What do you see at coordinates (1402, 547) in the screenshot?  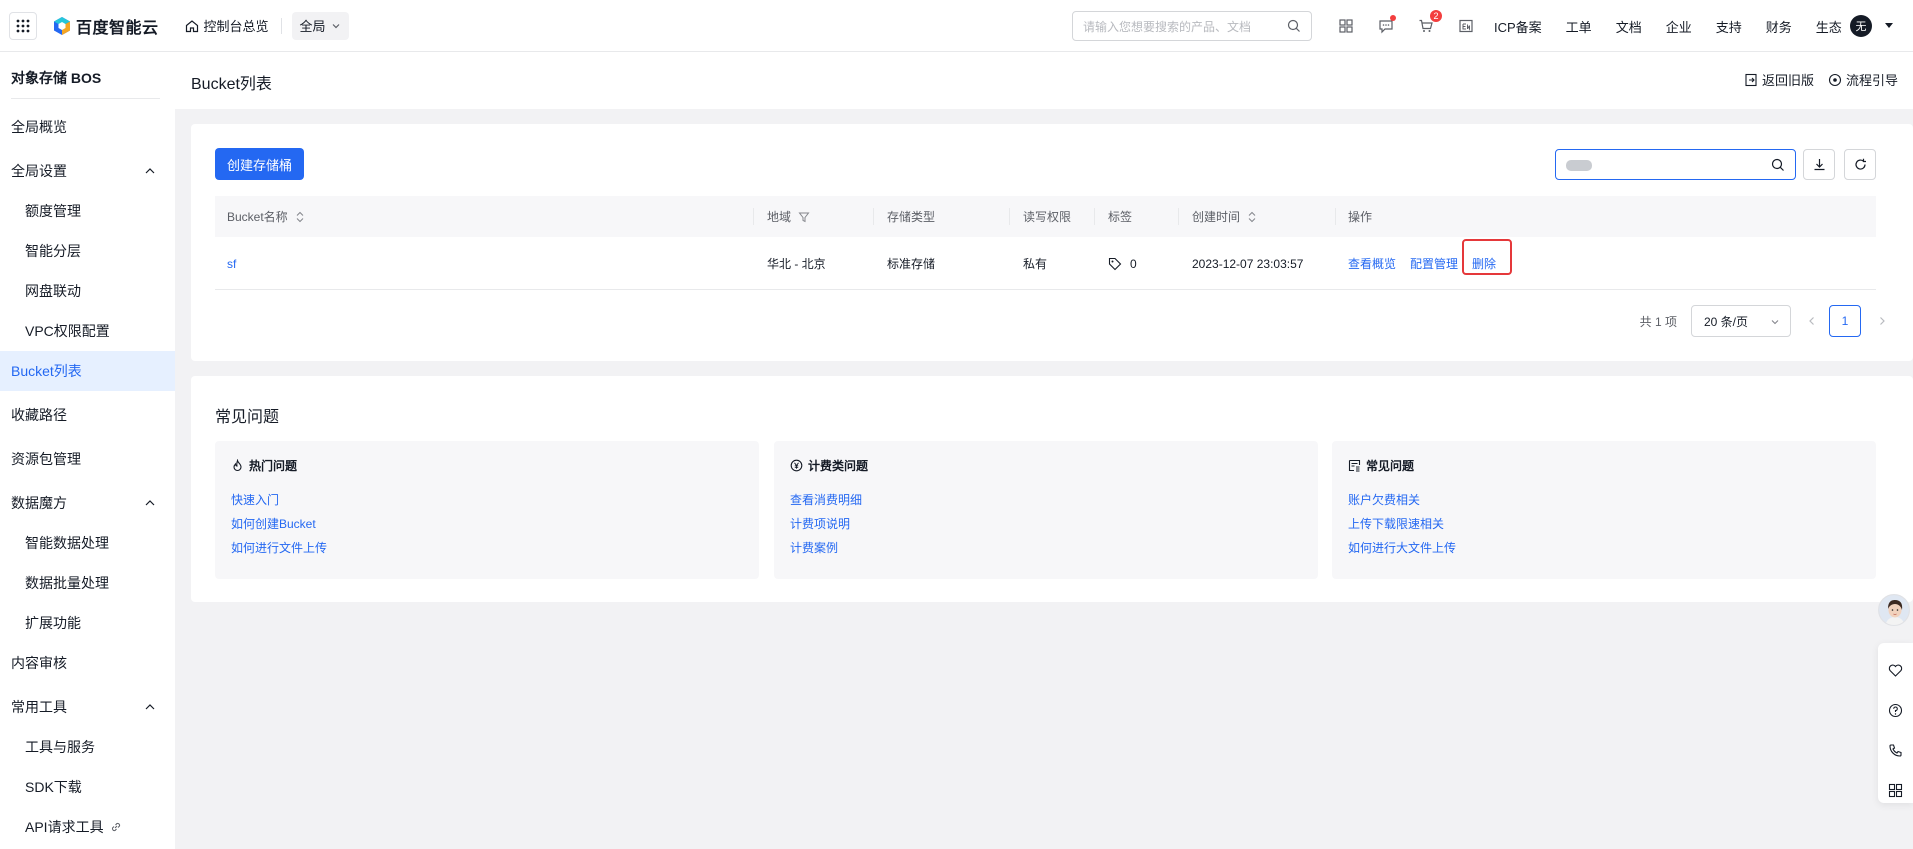 I see `faq-link: 如何进行大文件上传` at bounding box center [1402, 547].